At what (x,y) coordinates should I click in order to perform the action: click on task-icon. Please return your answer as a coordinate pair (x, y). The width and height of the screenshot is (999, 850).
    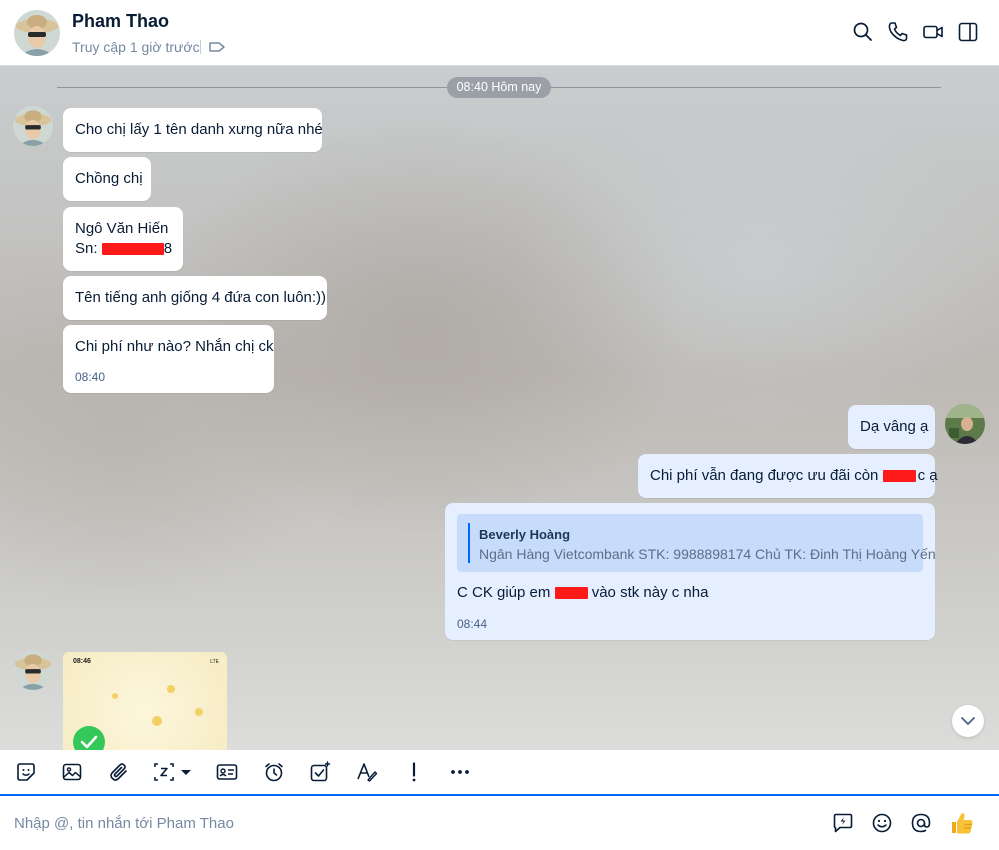
    Looking at the image, I should click on (320, 772).